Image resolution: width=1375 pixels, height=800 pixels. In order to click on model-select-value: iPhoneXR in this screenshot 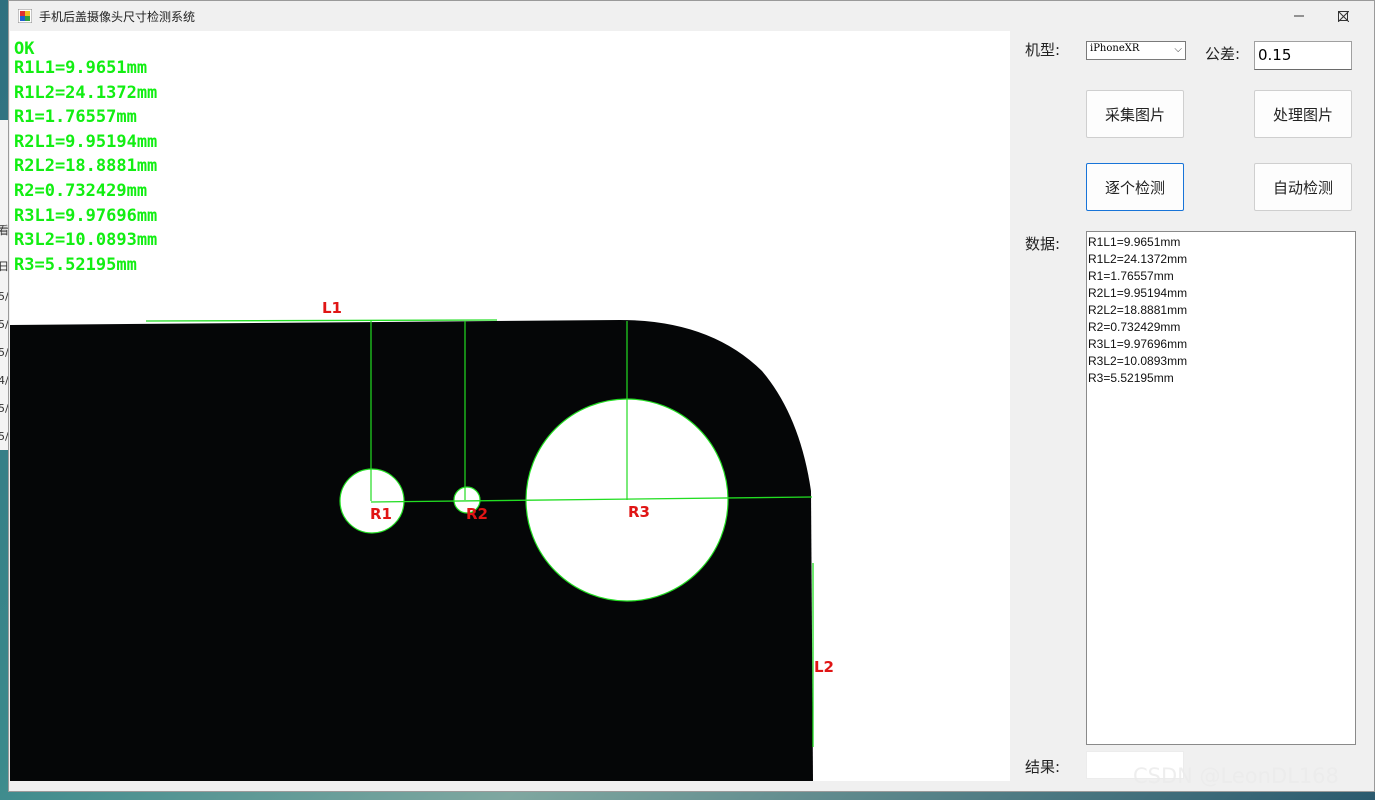, I will do `click(1115, 48)`.